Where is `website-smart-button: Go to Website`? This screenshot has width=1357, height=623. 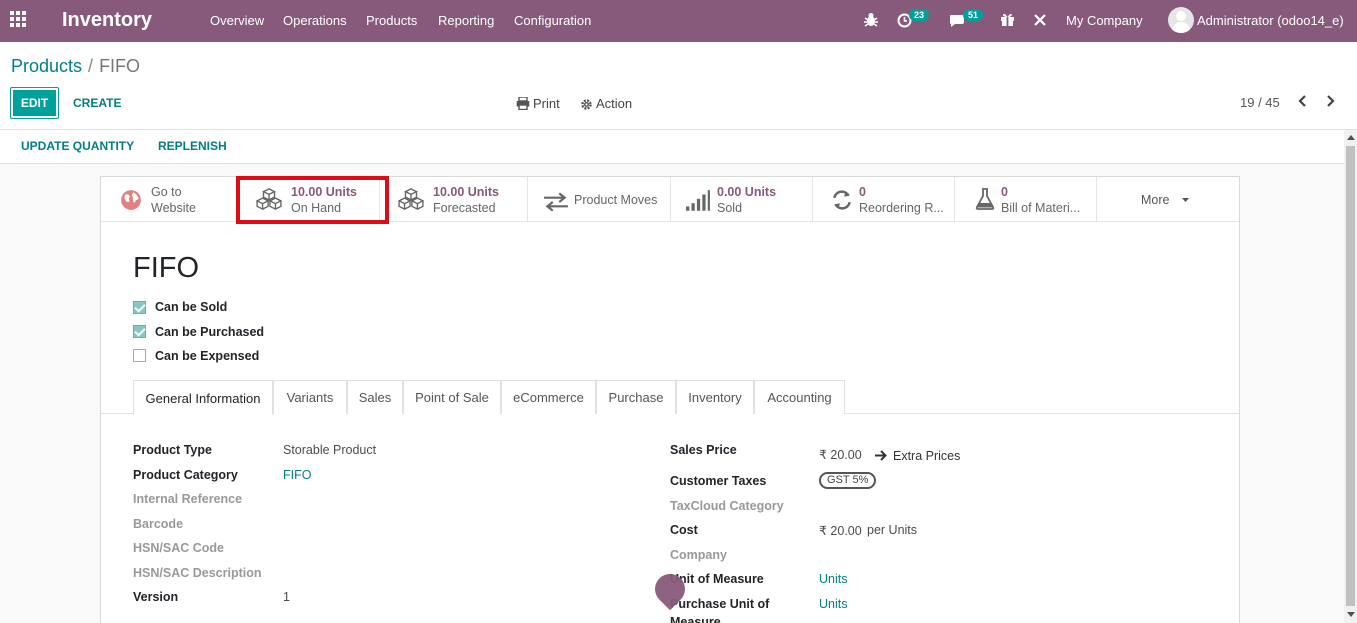
website-smart-button: Go to Website is located at coordinates (169, 199).